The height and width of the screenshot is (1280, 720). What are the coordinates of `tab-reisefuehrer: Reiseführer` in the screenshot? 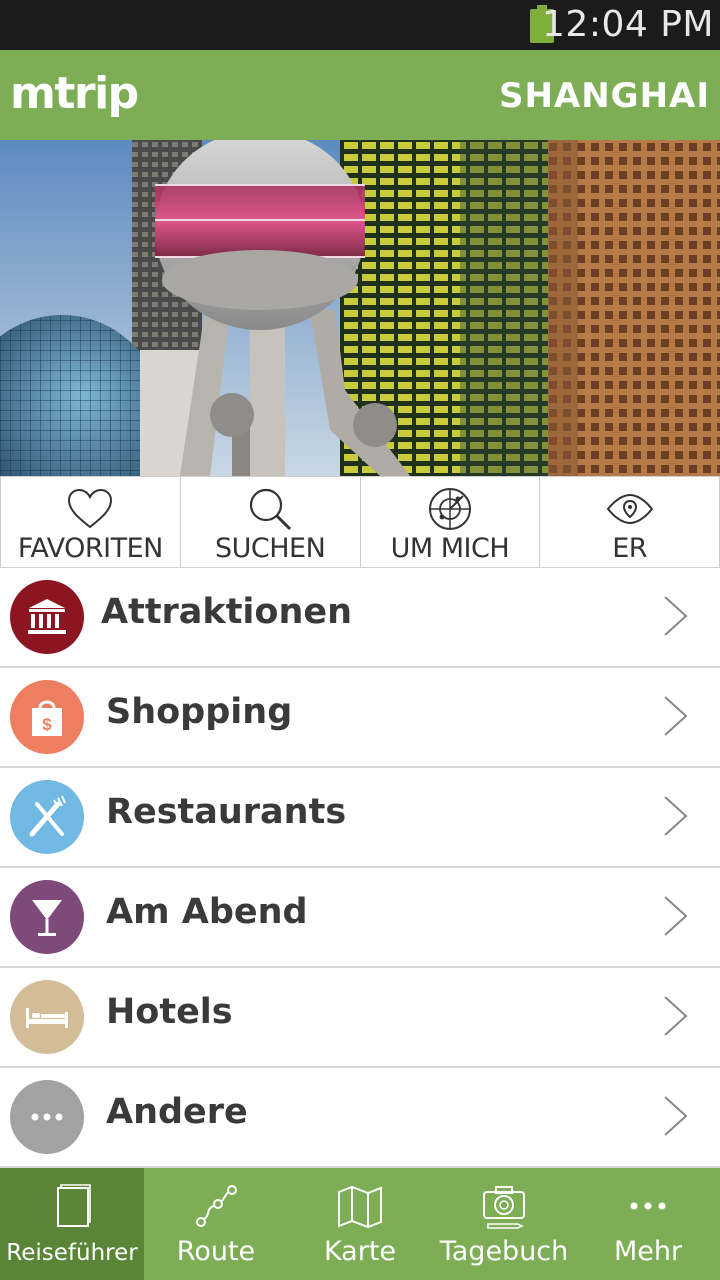 It's located at (72, 1224).